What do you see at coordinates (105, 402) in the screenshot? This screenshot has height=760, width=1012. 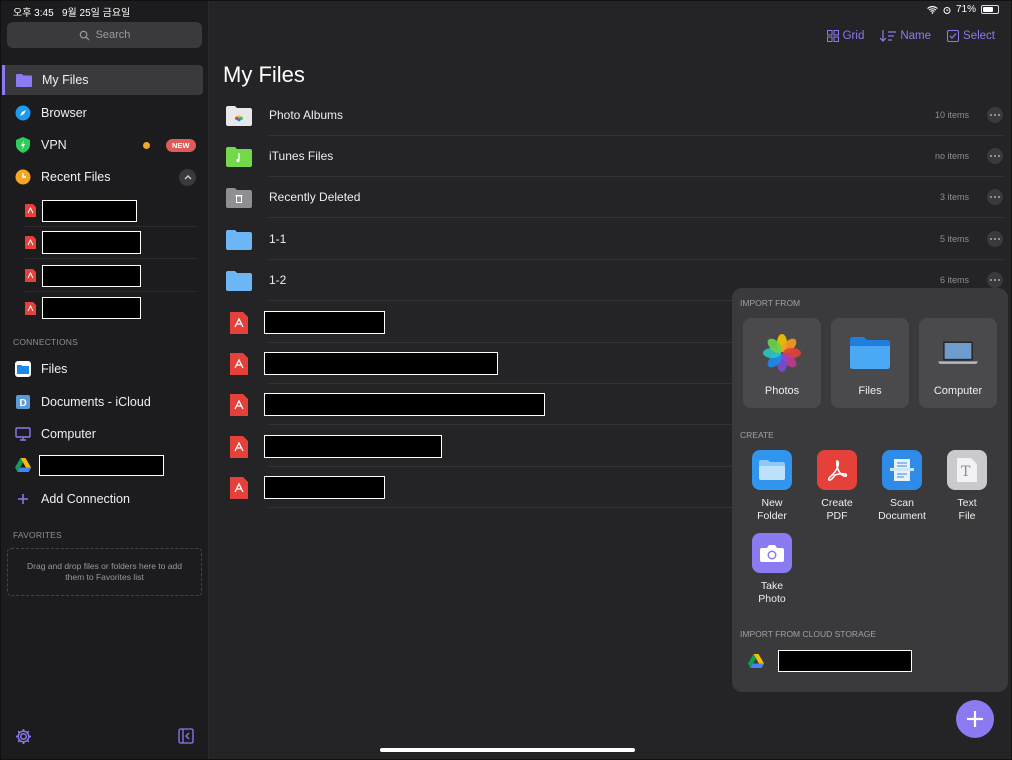 I see `sidebar-item-documents-icloud: D Documents - iCloud` at bounding box center [105, 402].